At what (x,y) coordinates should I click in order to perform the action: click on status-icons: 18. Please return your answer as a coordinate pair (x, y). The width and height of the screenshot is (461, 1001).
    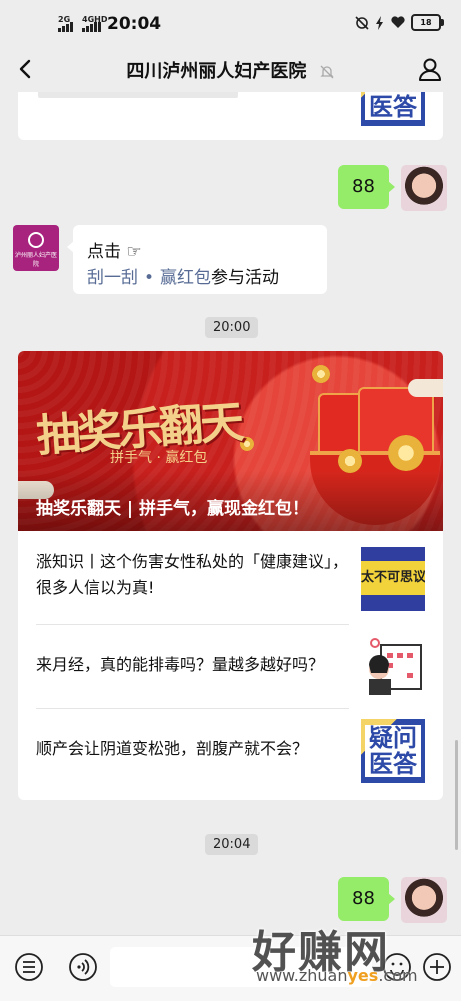
    Looking at the image, I should click on (399, 22).